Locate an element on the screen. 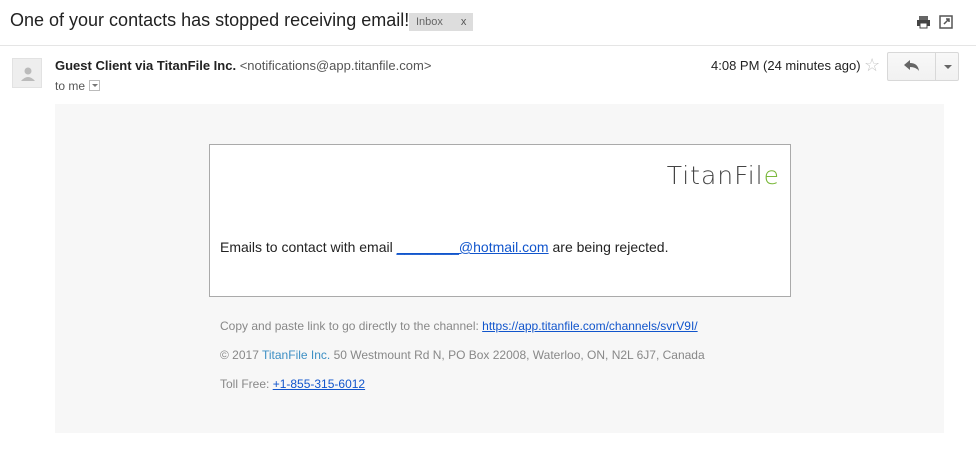  titanfile-brand-link: TitanFile Inc. is located at coordinates (296, 355).